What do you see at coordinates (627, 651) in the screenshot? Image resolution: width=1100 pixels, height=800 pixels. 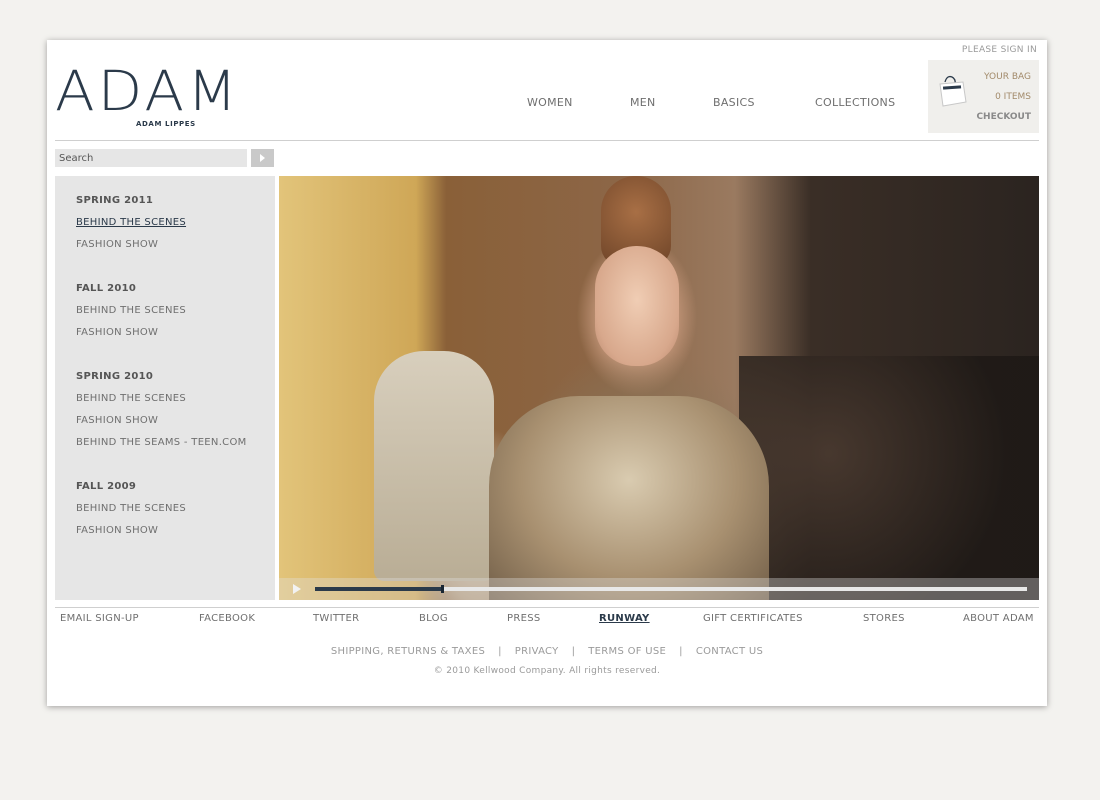 I see `legal-link-terms: TERMS OF USE` at bounding box center [627, 651].